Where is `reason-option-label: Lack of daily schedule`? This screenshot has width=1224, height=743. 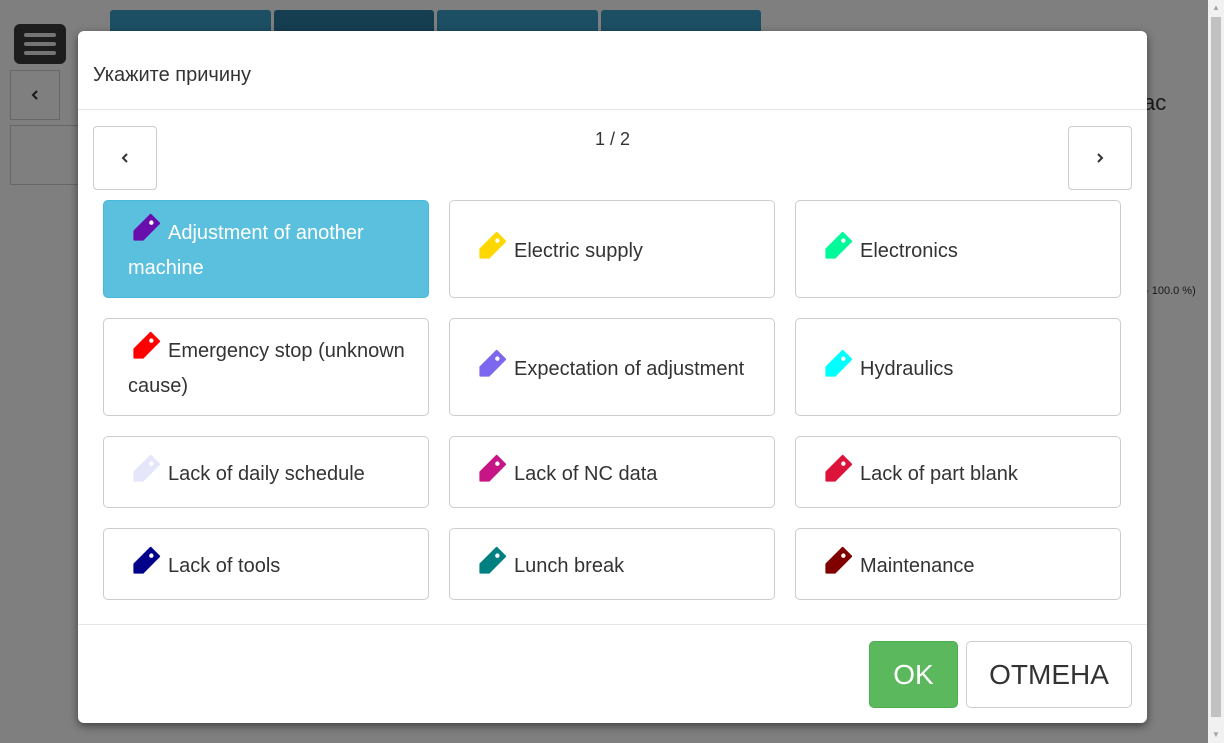
reason-option-label: Lack of daily schedule is located at coordinates (266, 473).